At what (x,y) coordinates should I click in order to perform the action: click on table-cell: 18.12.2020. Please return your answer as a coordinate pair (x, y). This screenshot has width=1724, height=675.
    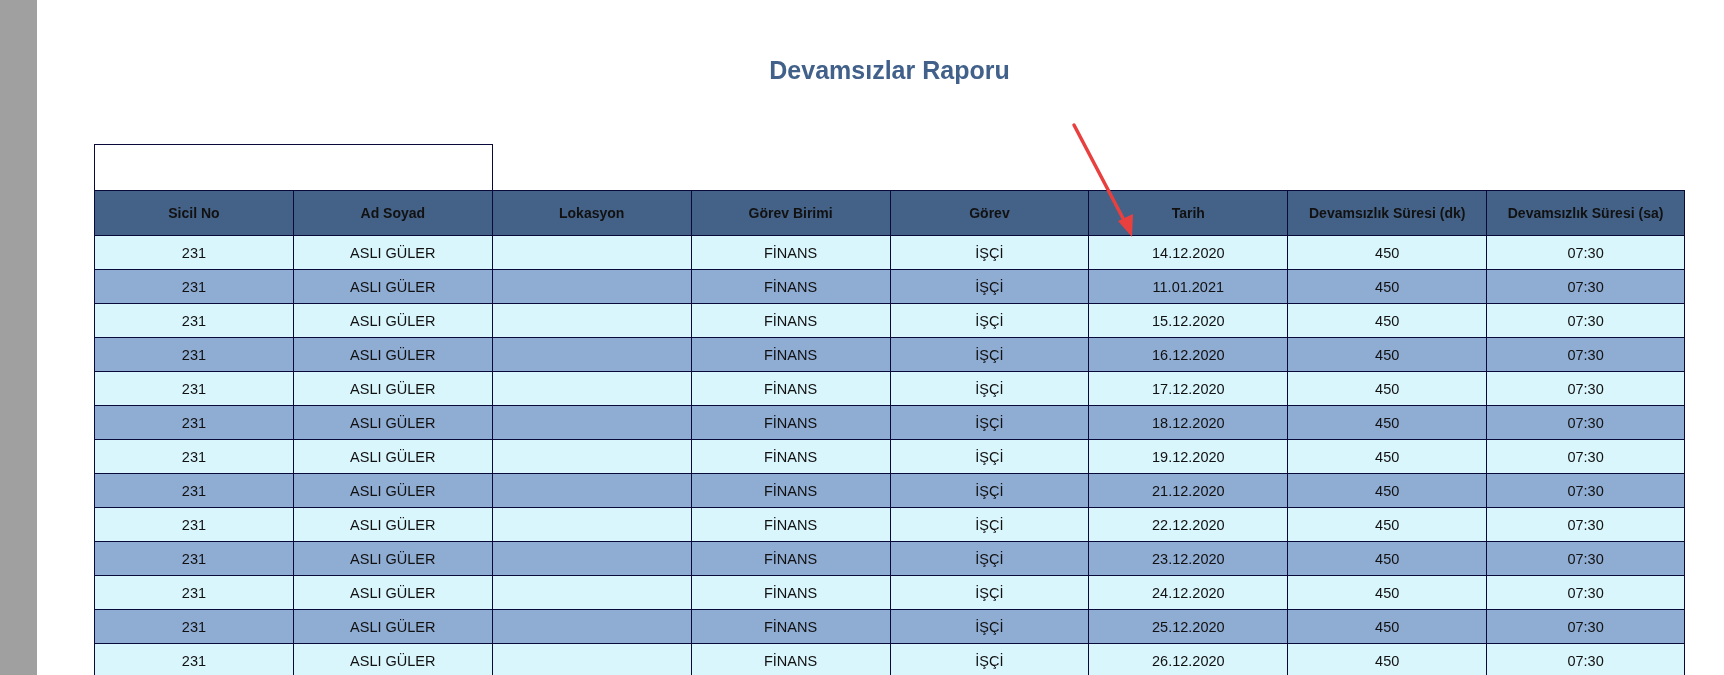
    Looking at the image, I should click on (1188, 422).